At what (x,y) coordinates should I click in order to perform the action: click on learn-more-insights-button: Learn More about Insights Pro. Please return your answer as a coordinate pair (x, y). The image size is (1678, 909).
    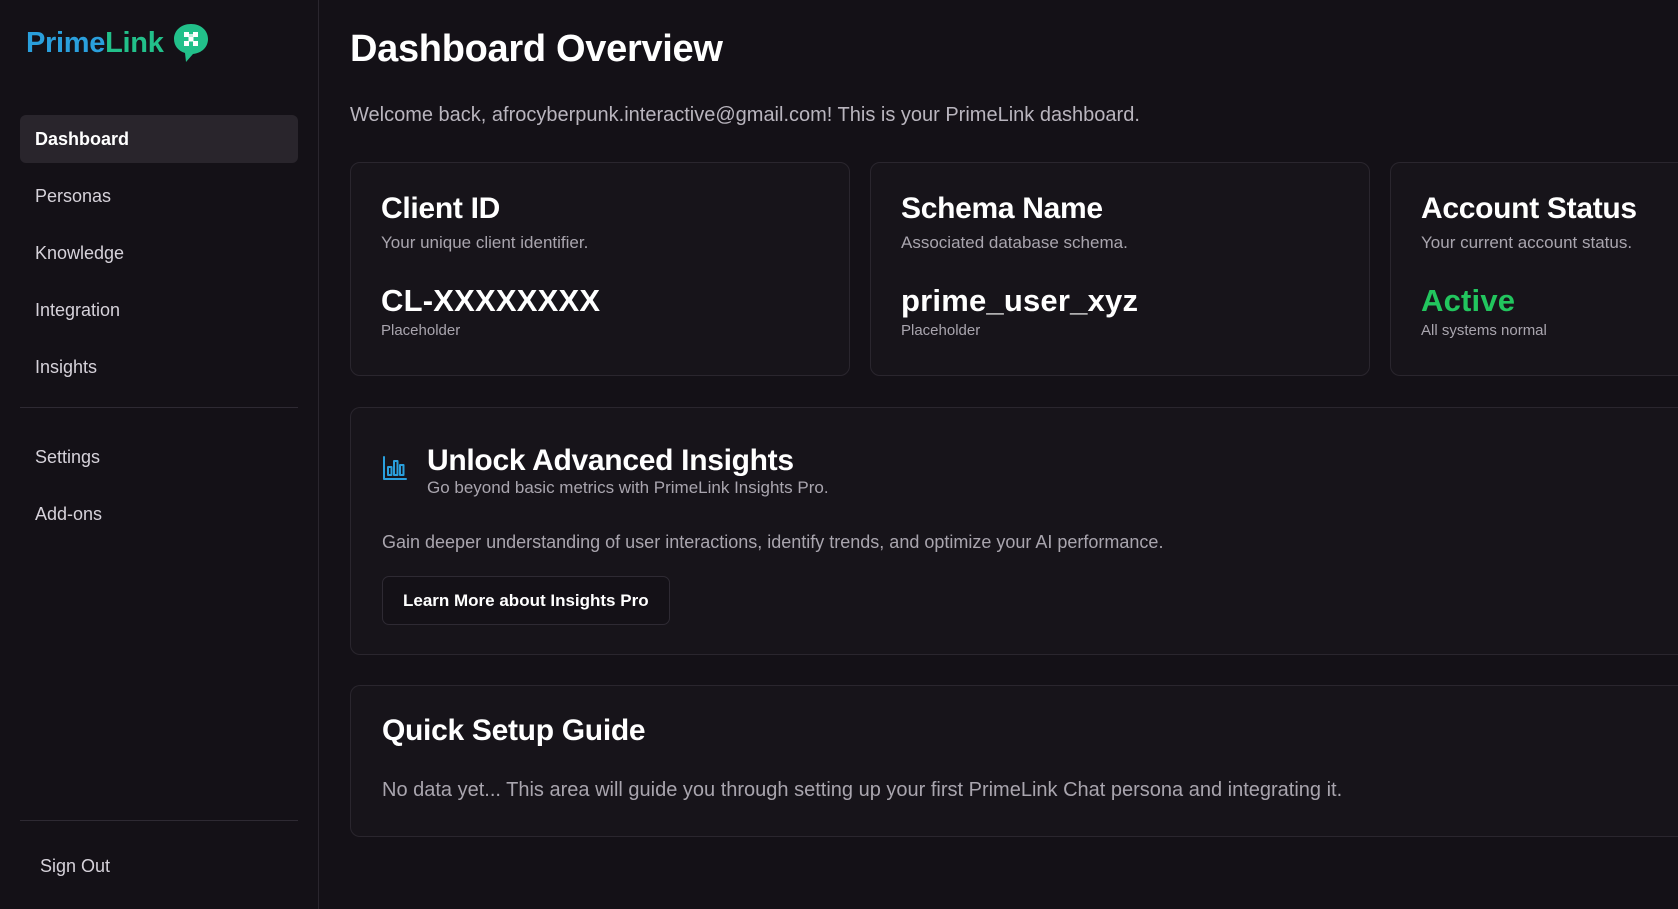
    Looking at the image, I should click on (526, 600).